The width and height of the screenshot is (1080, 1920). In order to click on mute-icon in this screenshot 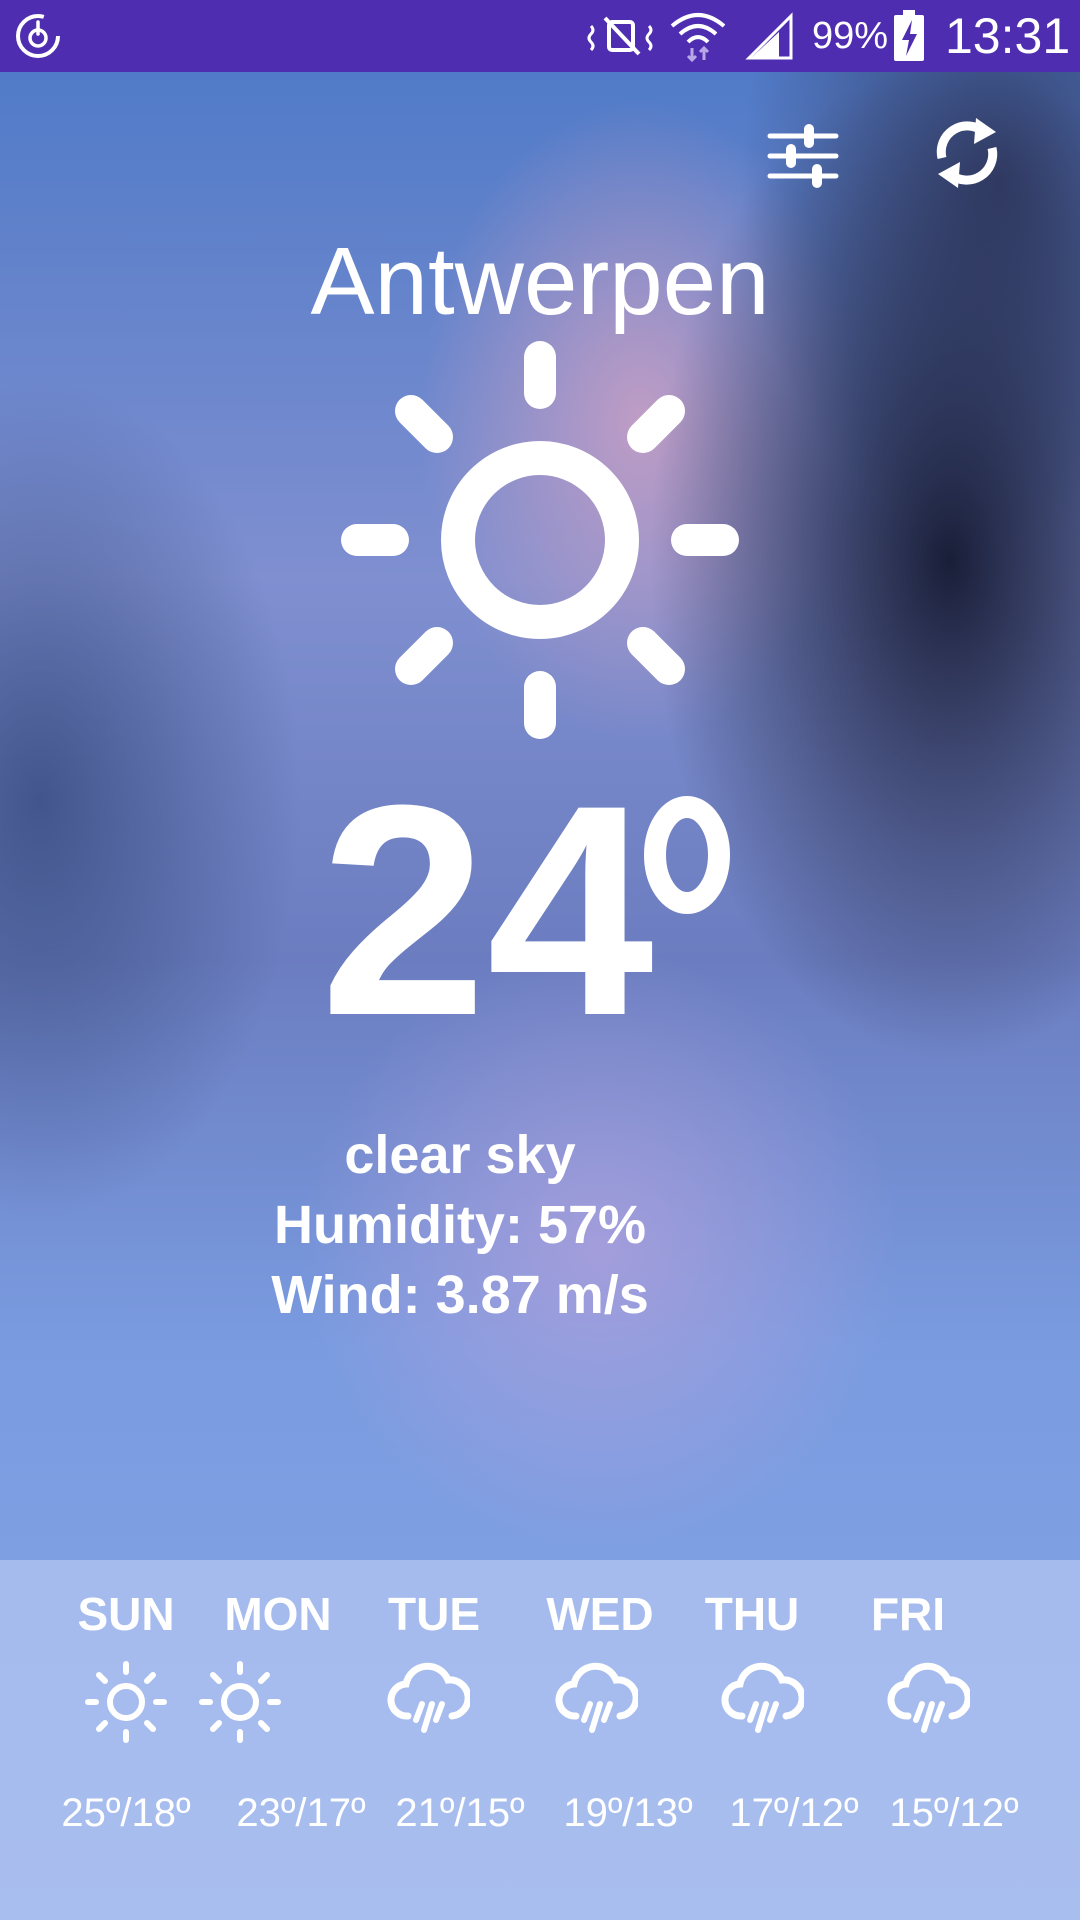, I will do `click(620, 36)`.